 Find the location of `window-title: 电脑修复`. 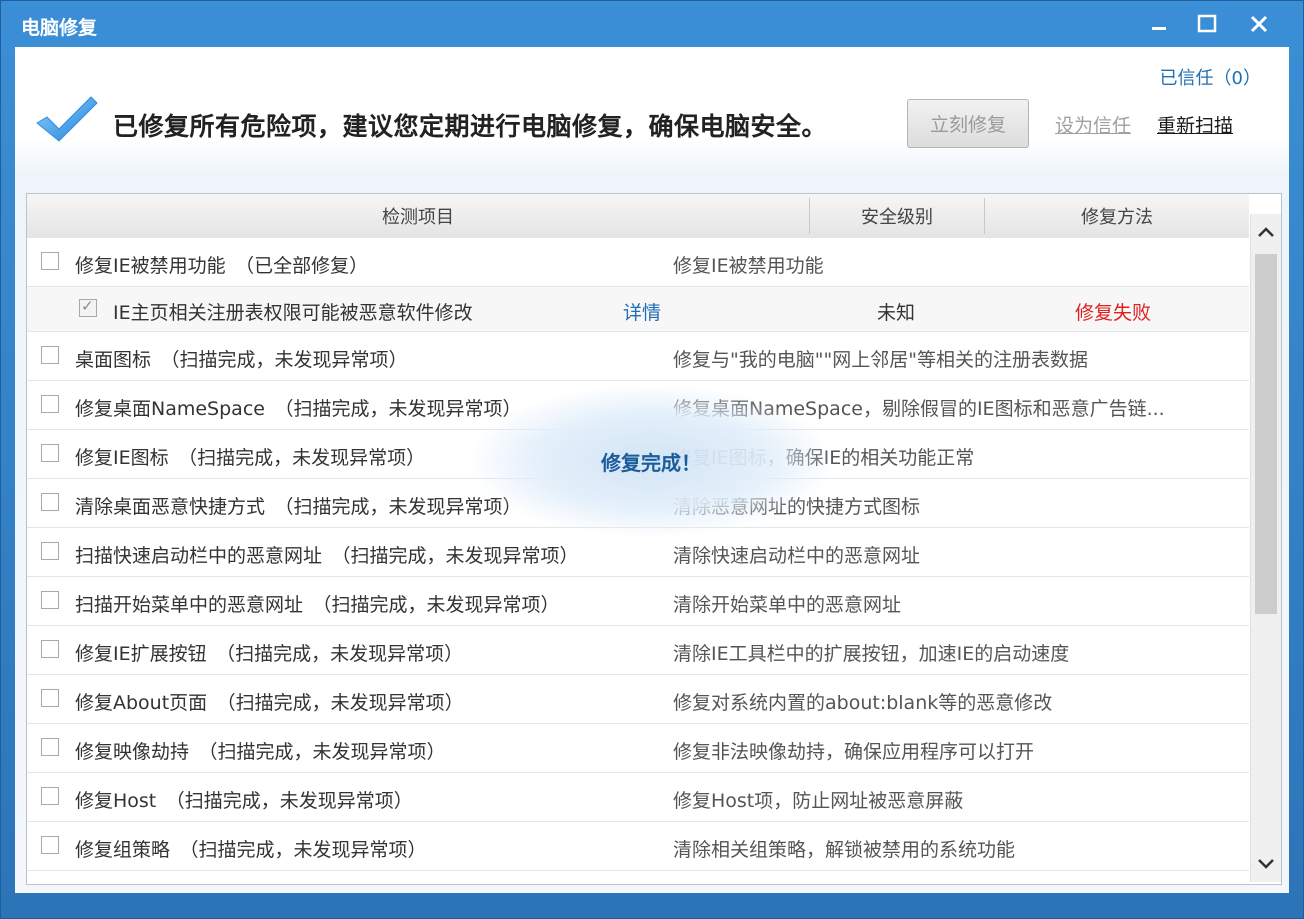

window-title: 电脑修复 is located at coordinates (59, 28).